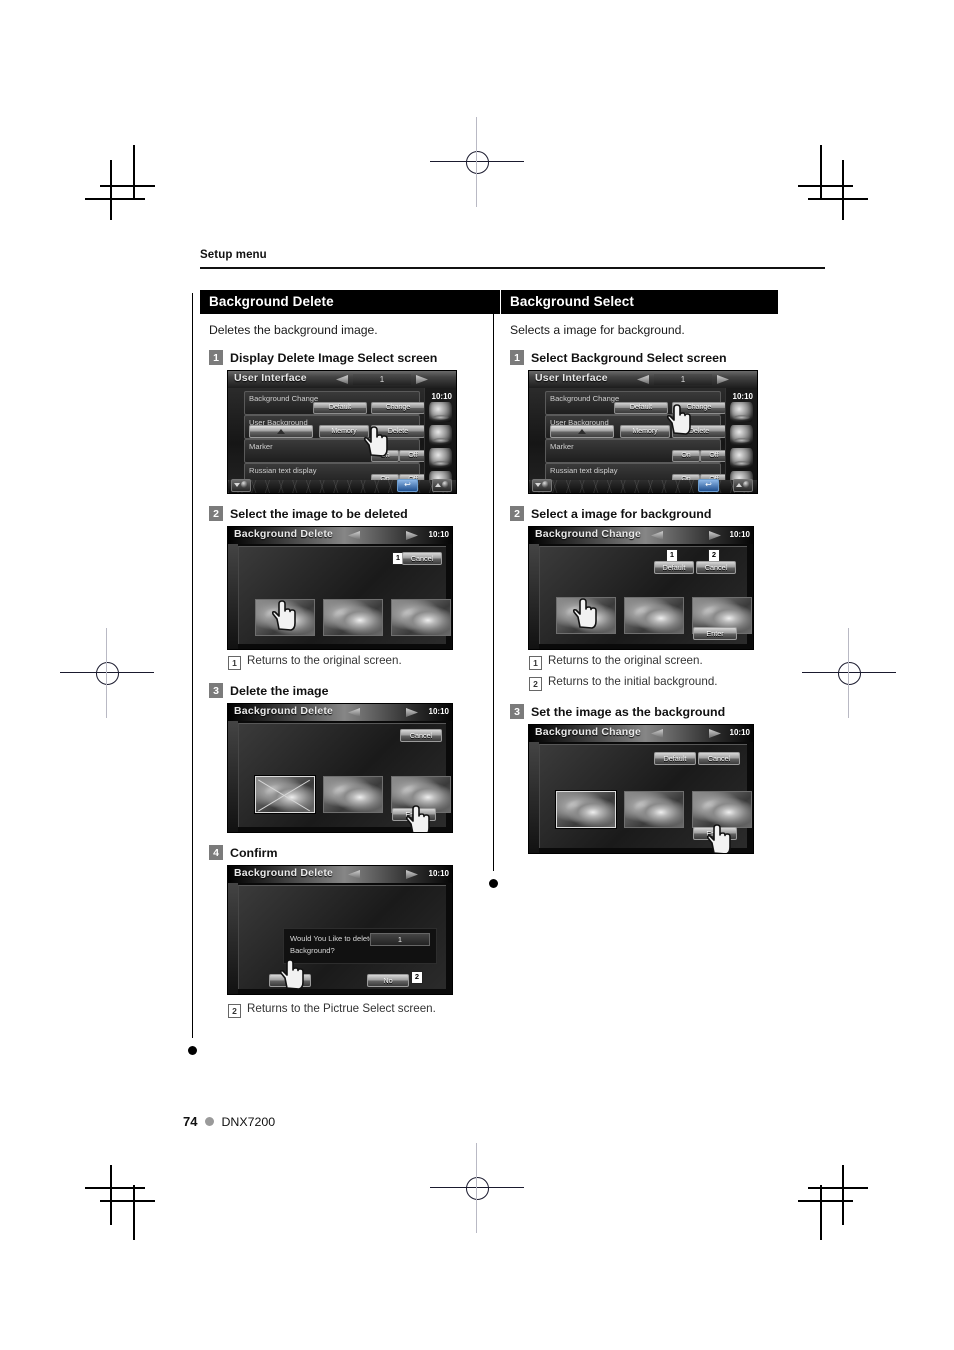  Describe the element at coordinates (586, 809) in the screenshot. I see `thumbnail-1-selected` at that location.